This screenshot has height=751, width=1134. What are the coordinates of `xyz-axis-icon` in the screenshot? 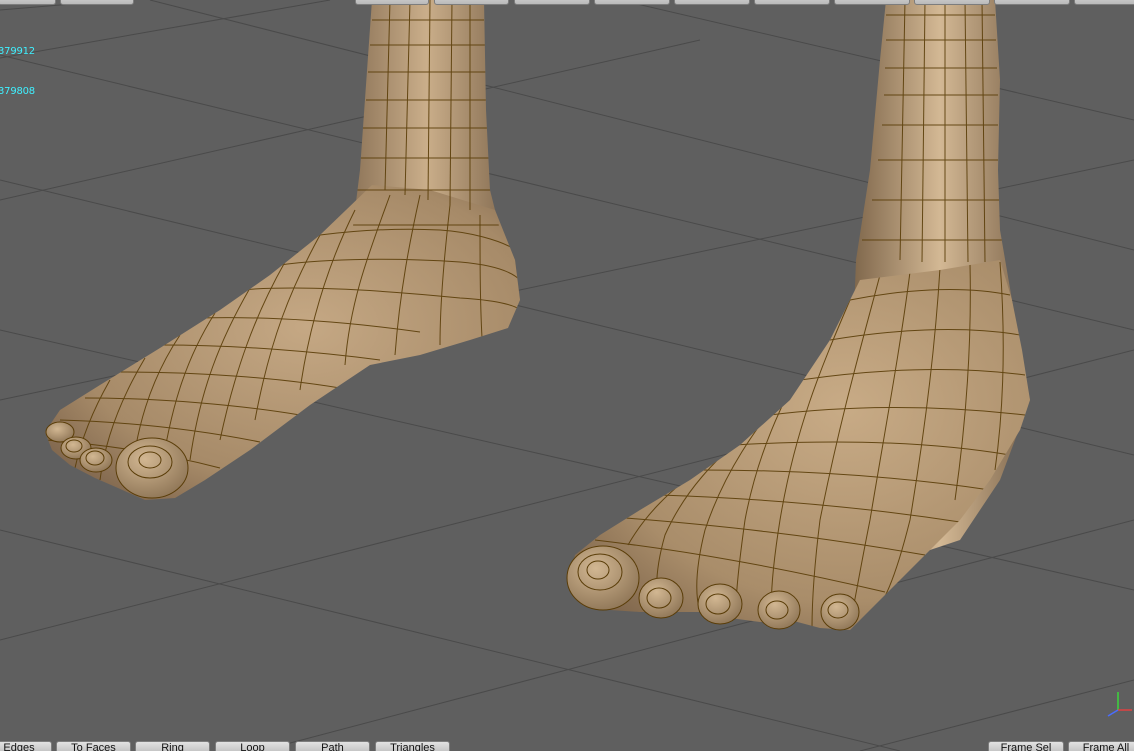 It's located at (1119, 704).